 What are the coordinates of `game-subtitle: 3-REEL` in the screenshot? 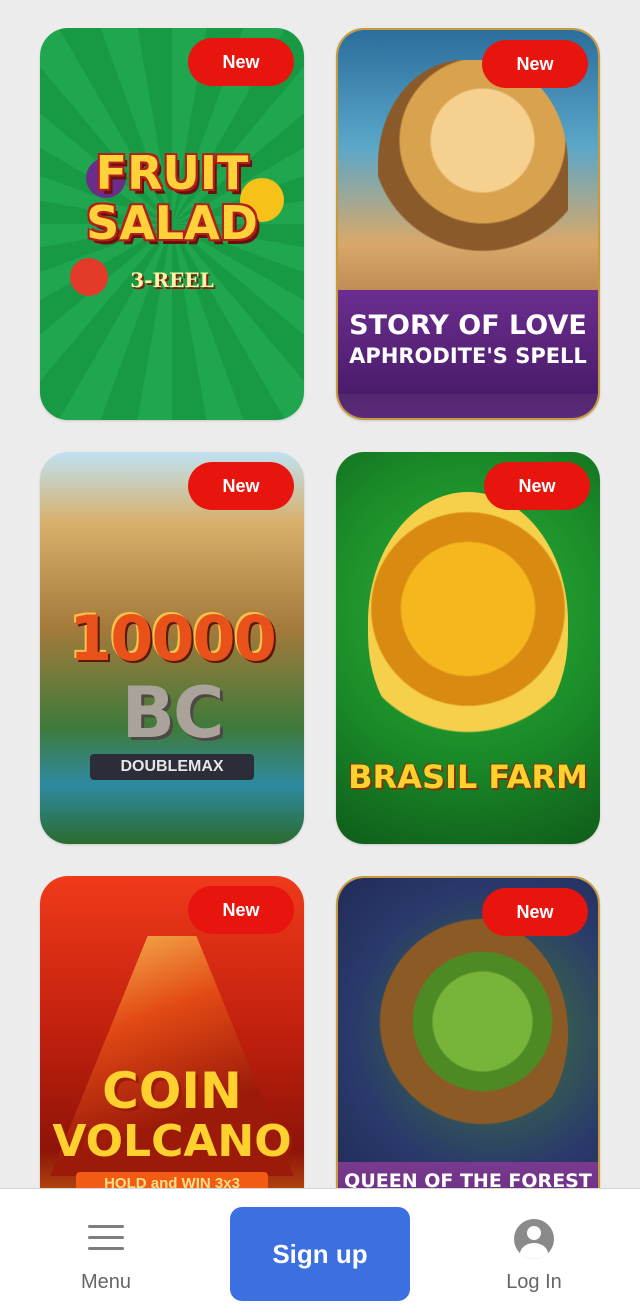 It's located at (172, 280).